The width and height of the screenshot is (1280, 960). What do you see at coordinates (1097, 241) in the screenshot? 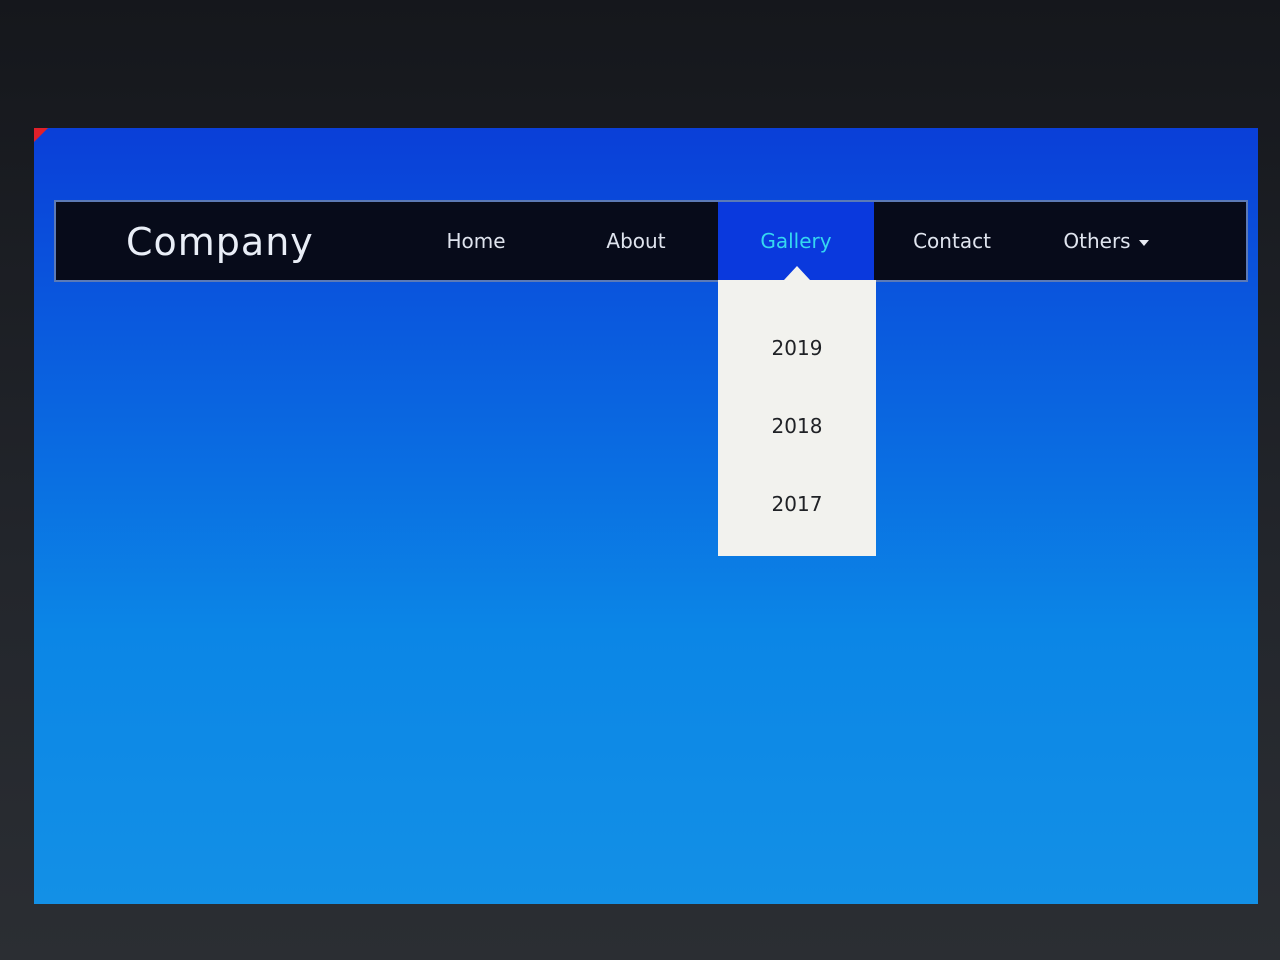
I see `nav-item-label: Others` at bounding box center [1097, 241].